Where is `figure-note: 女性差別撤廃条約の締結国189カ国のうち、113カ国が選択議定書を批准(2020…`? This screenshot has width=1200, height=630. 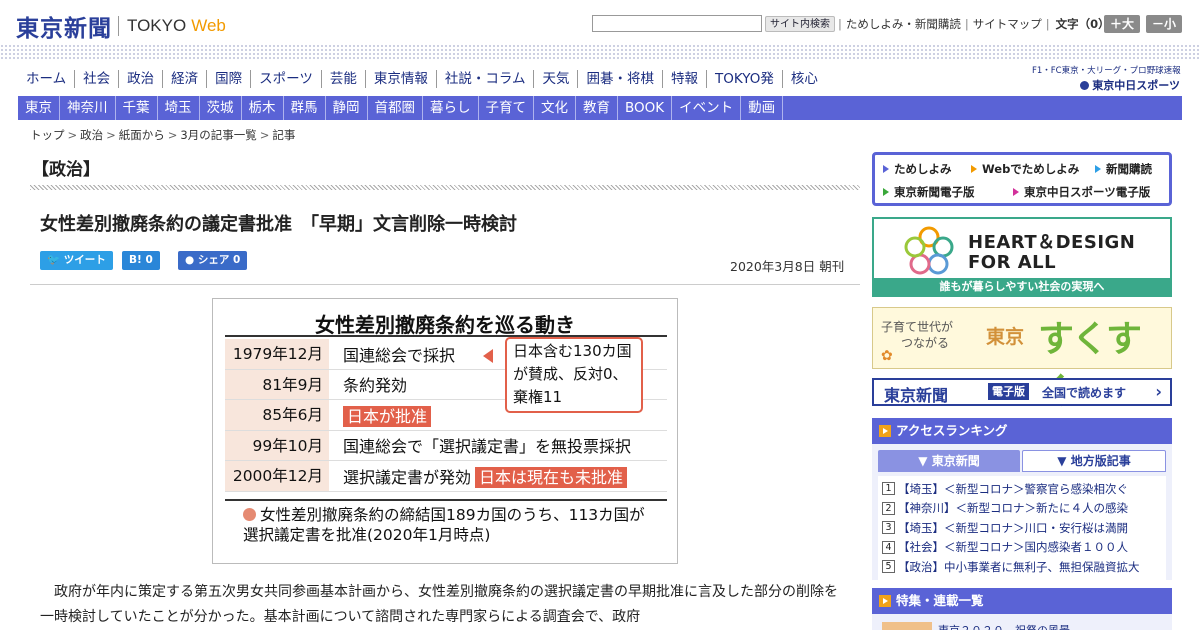 figure-note: 女性差別撤廃条約の締結国189カ国のうち、113カ国が選択議定書を批准(2020… is located at coordinates (448, 525).